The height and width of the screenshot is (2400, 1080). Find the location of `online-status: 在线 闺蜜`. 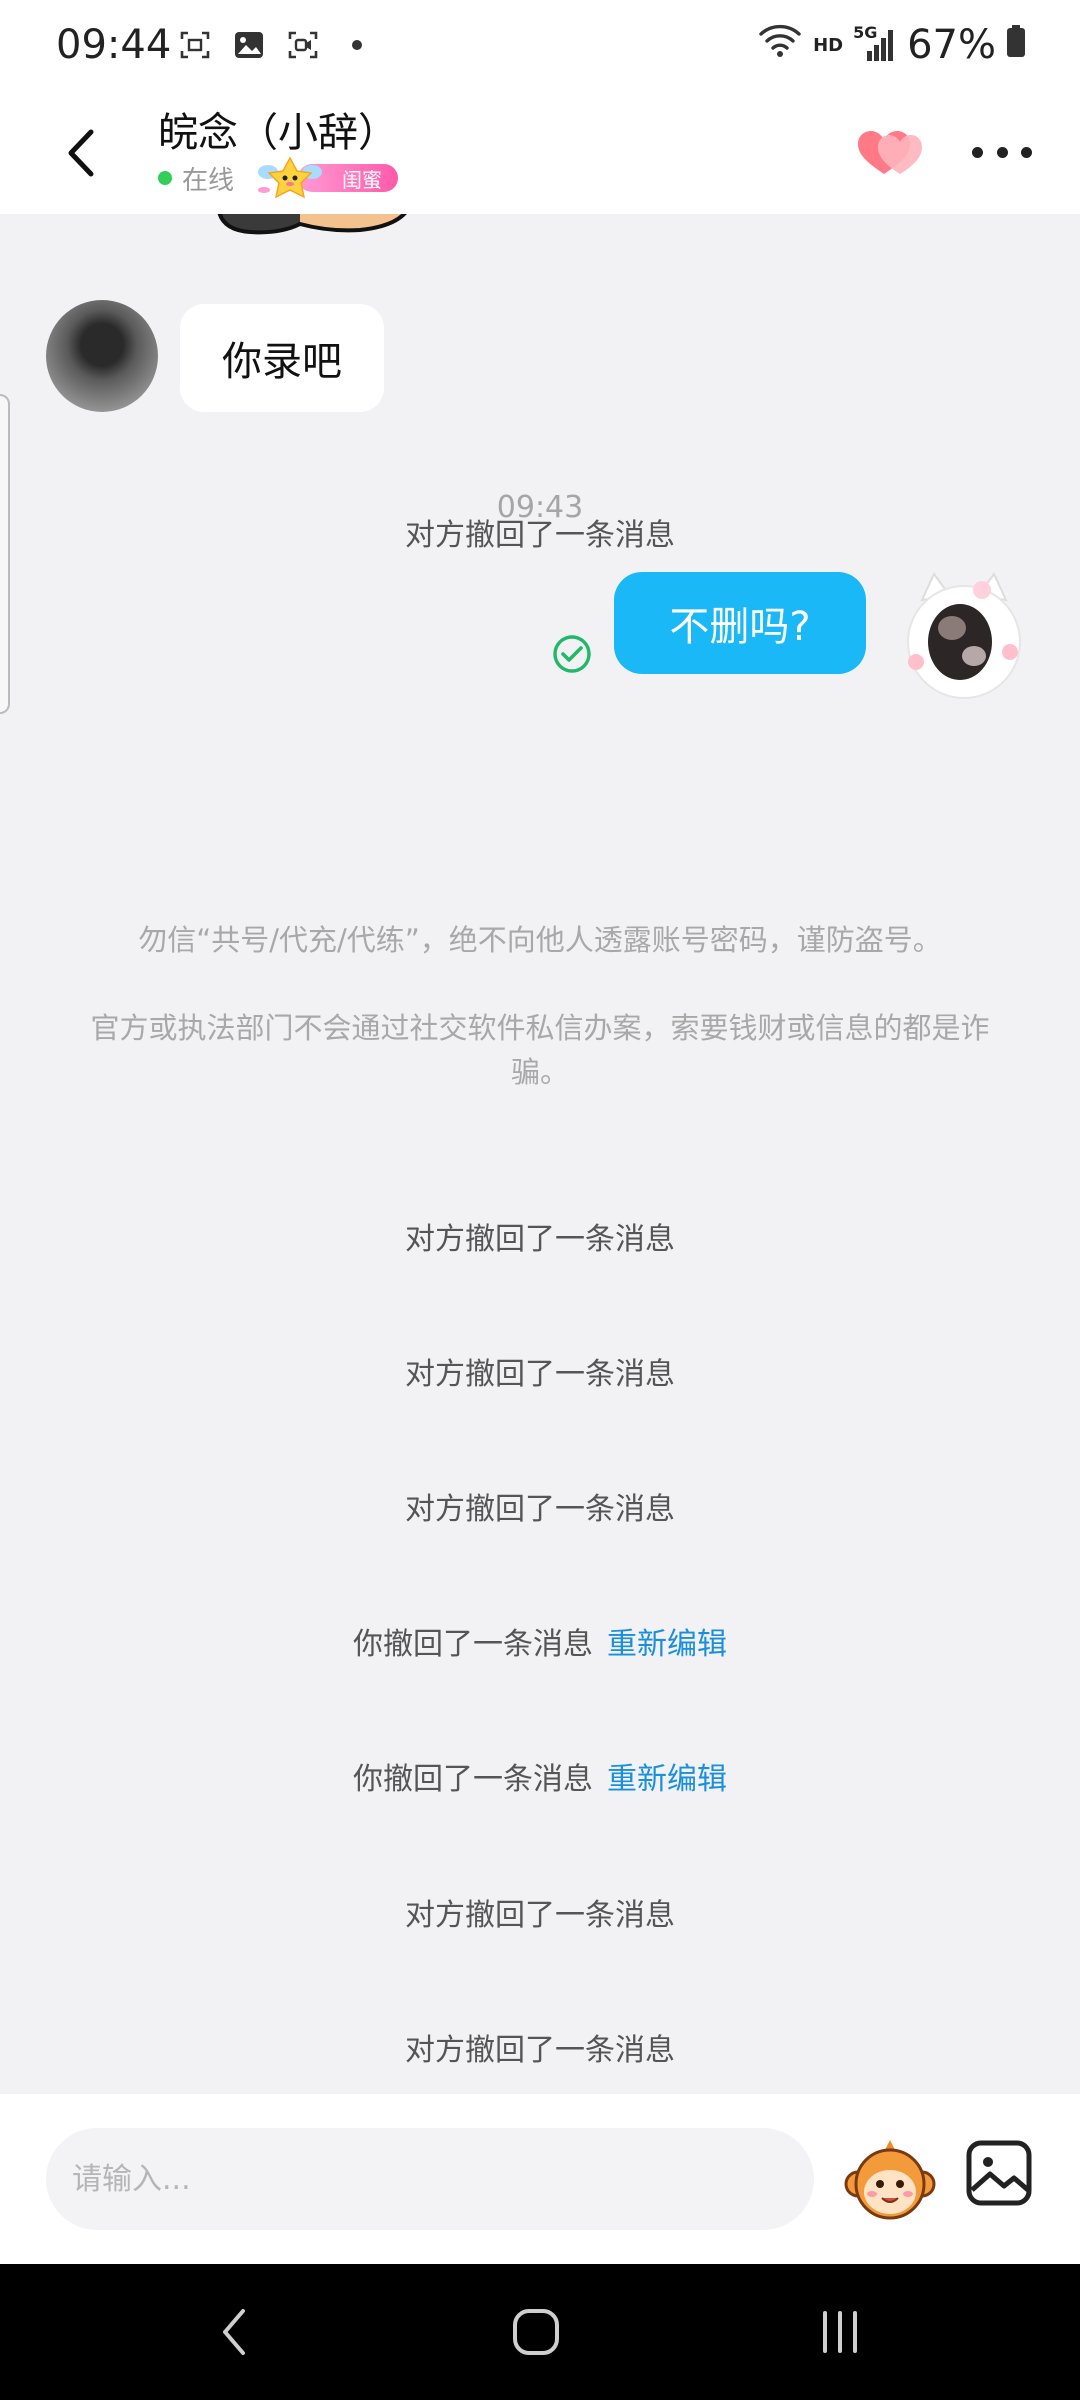

online-status: 在线 闺蜜 is located at coordinates (278, 178).